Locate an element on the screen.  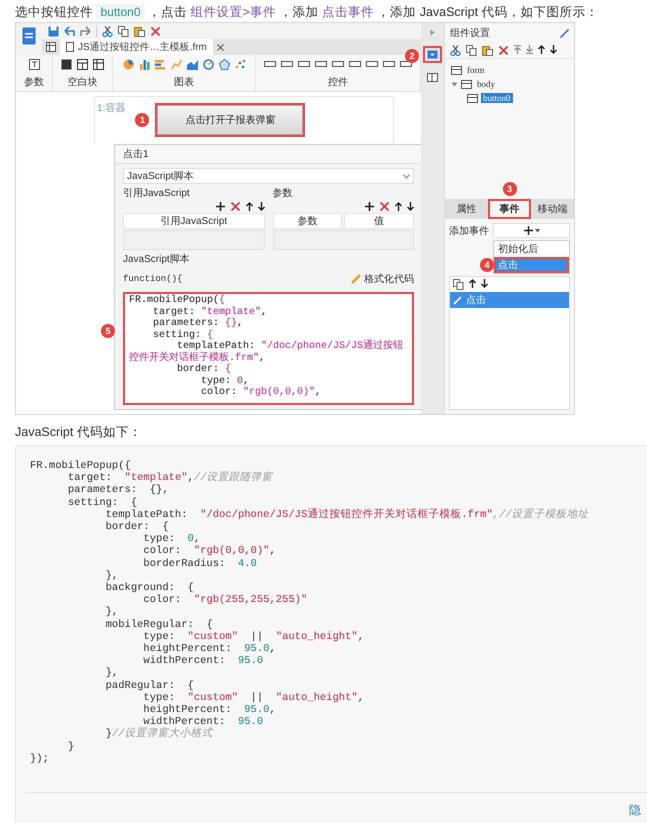
widget-settings-icon is located at coordinates (432, 54).